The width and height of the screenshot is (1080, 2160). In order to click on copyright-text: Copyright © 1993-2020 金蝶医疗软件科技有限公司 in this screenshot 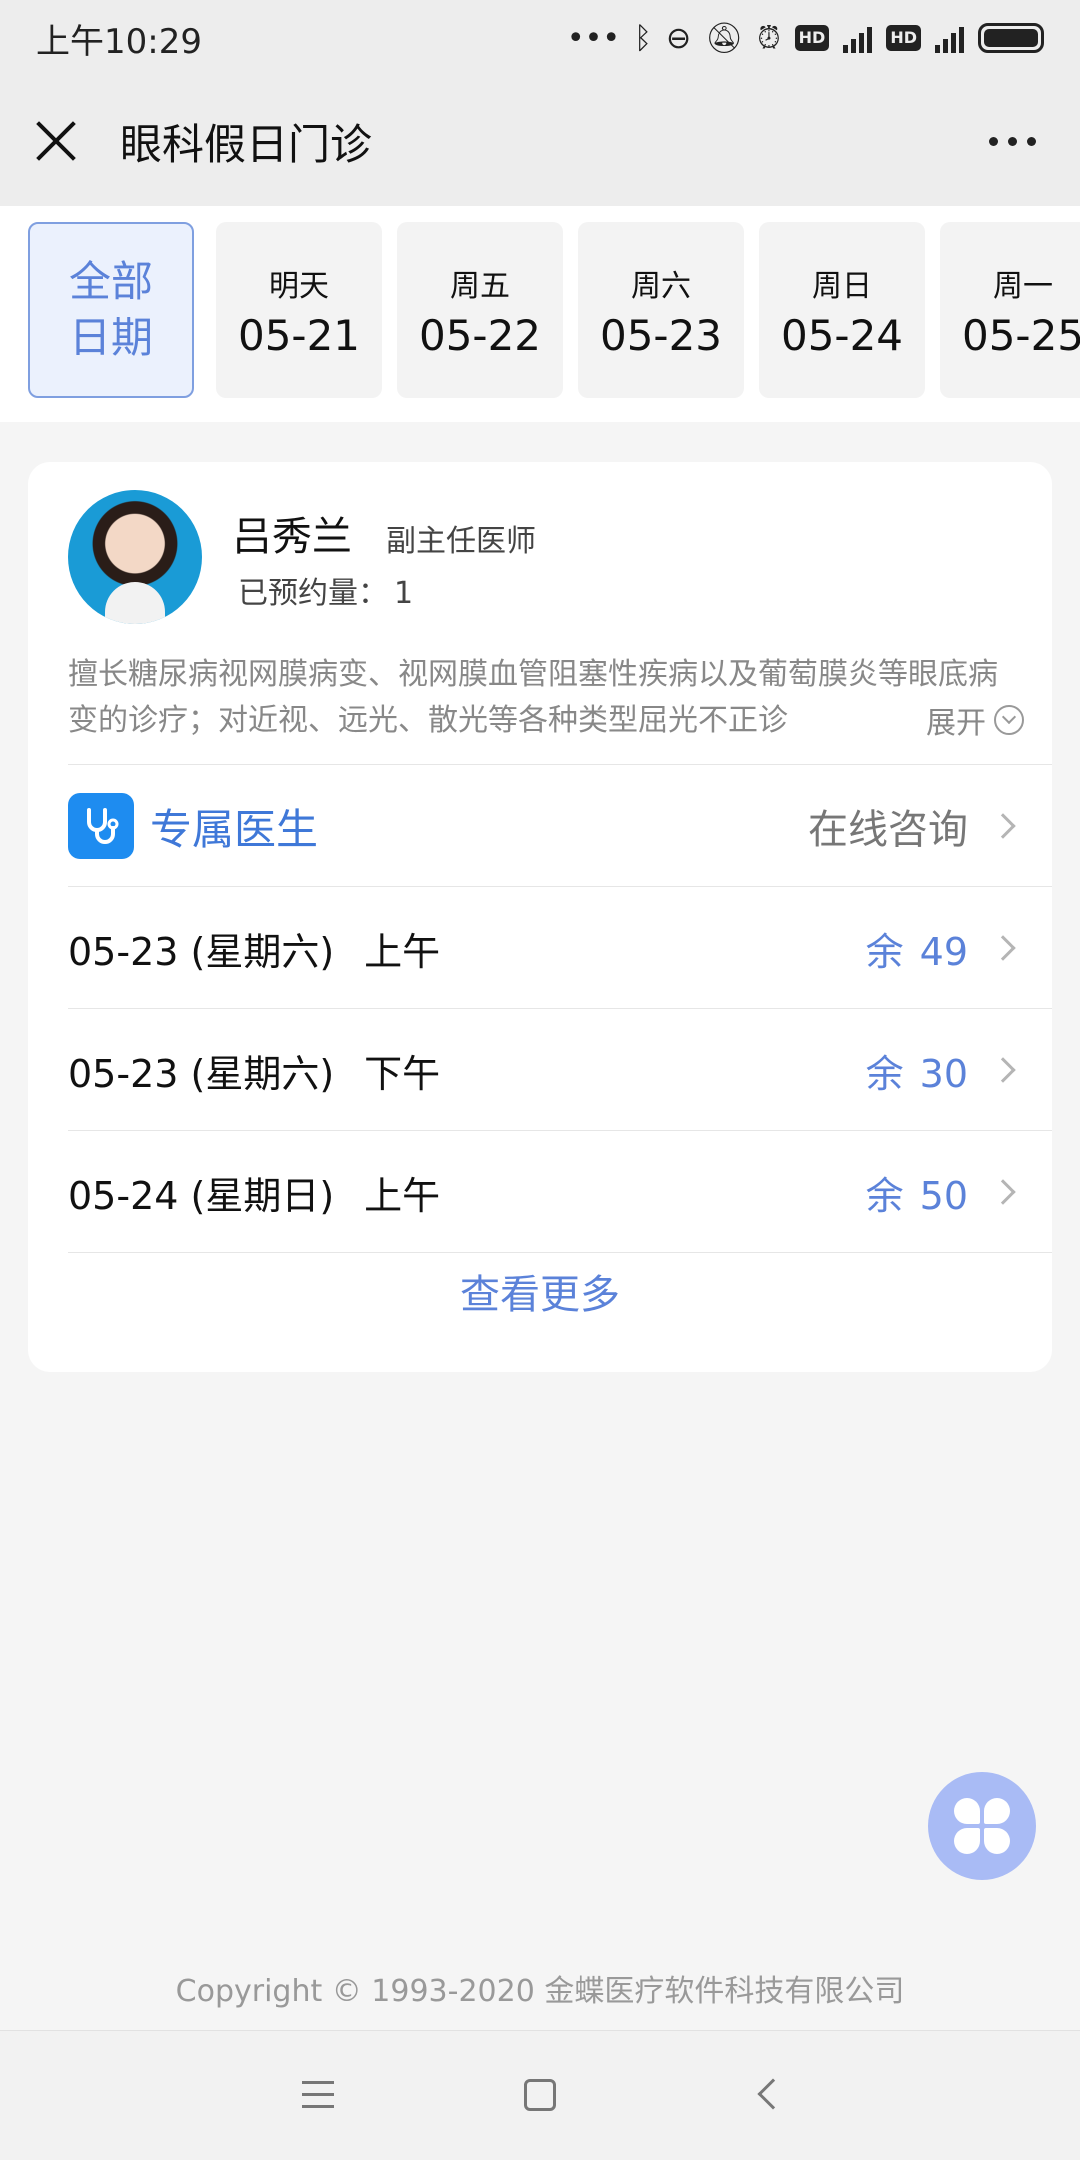, I will do `click(540, 1991)`.